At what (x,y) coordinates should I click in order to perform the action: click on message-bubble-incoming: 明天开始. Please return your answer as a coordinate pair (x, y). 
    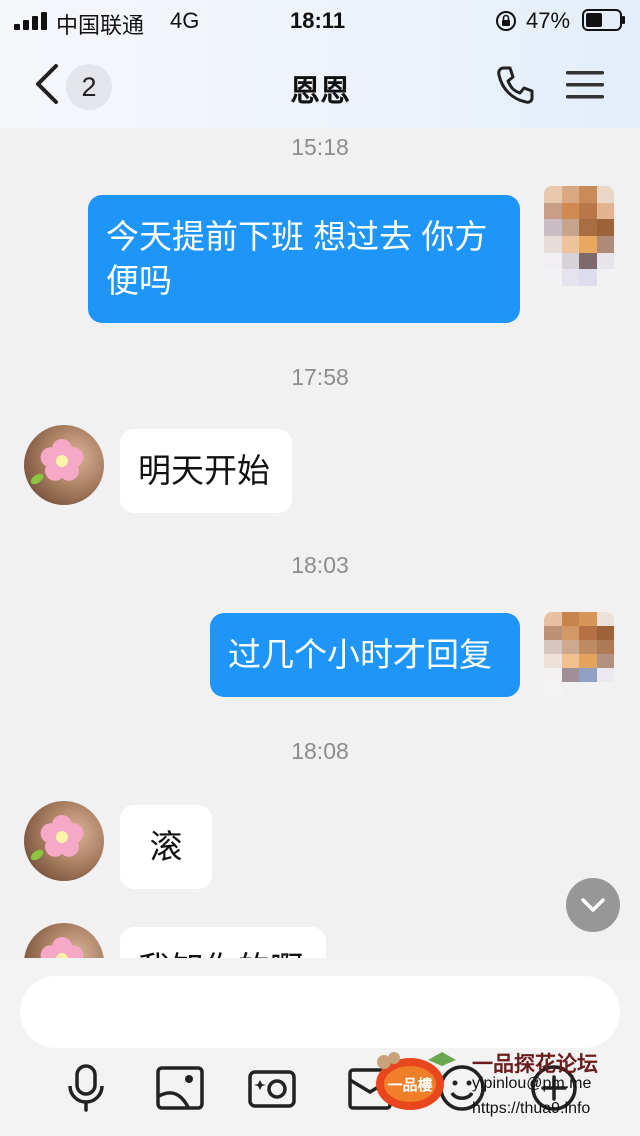
    Looking at the image, I should click on (206, 471).